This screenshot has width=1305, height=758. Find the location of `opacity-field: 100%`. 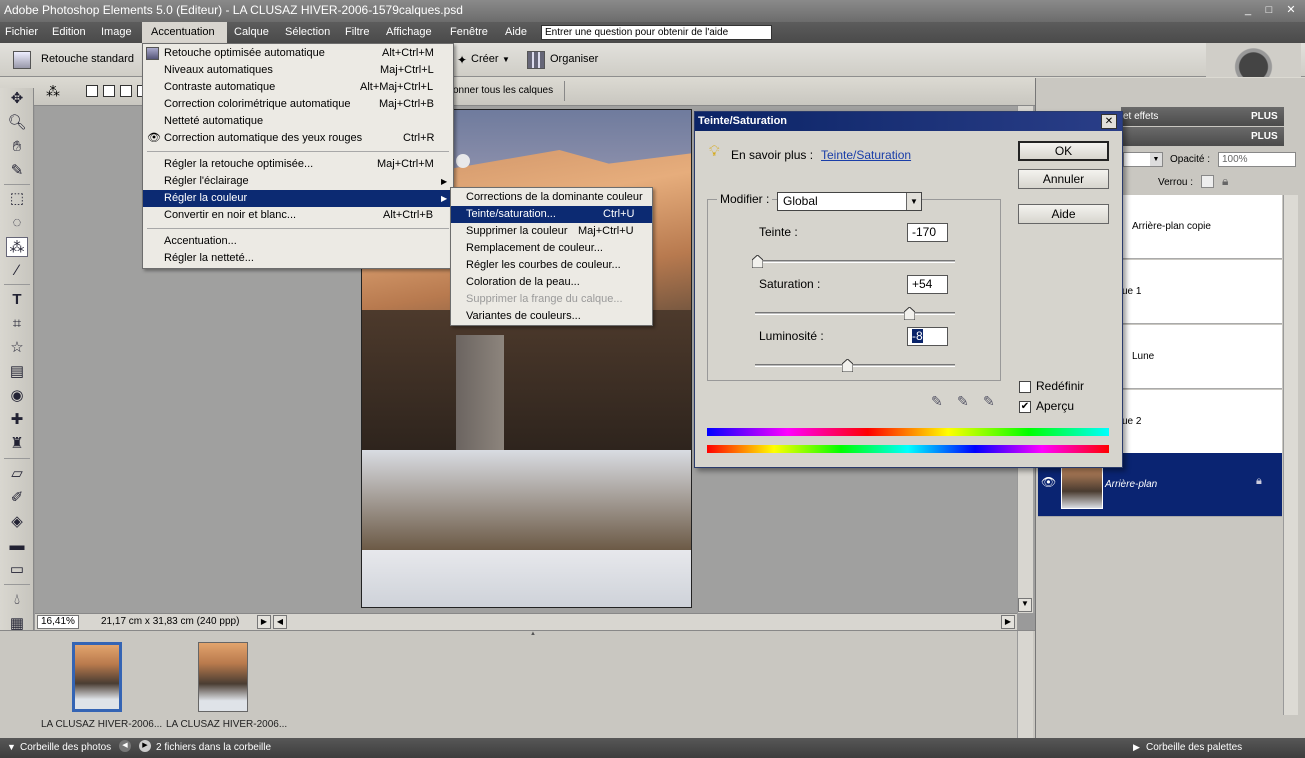

opacity-field: 100% is located at coordinates (1257, 159).